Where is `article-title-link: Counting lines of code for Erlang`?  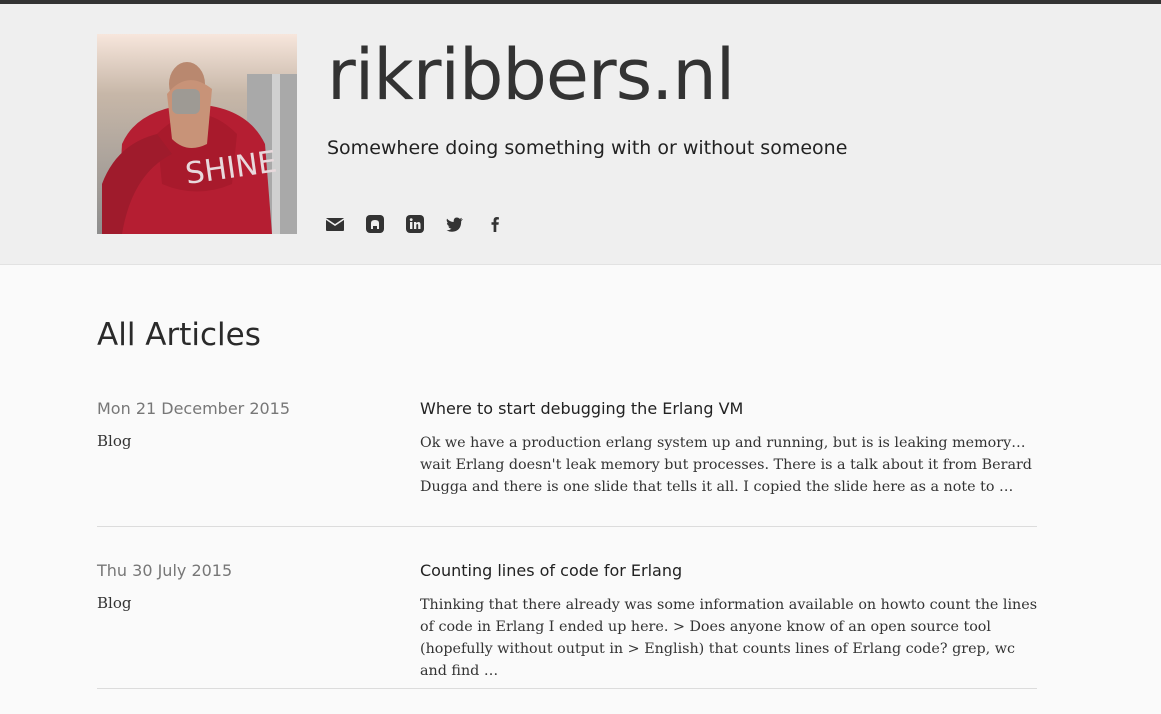
article-title-link: Counting lines of code for Erlang is located at coordinates (551, 570).